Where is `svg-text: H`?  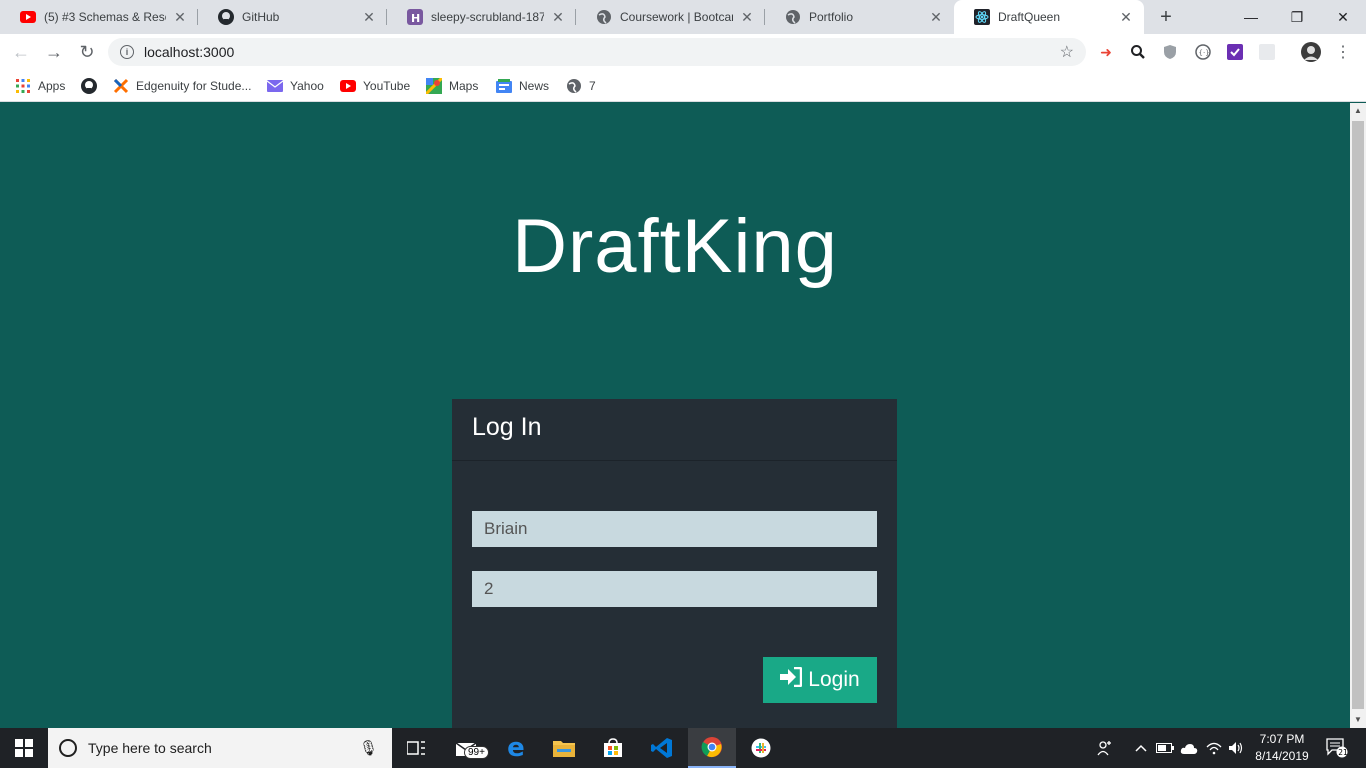
svg-text: H is located at coordinates (415, 18).